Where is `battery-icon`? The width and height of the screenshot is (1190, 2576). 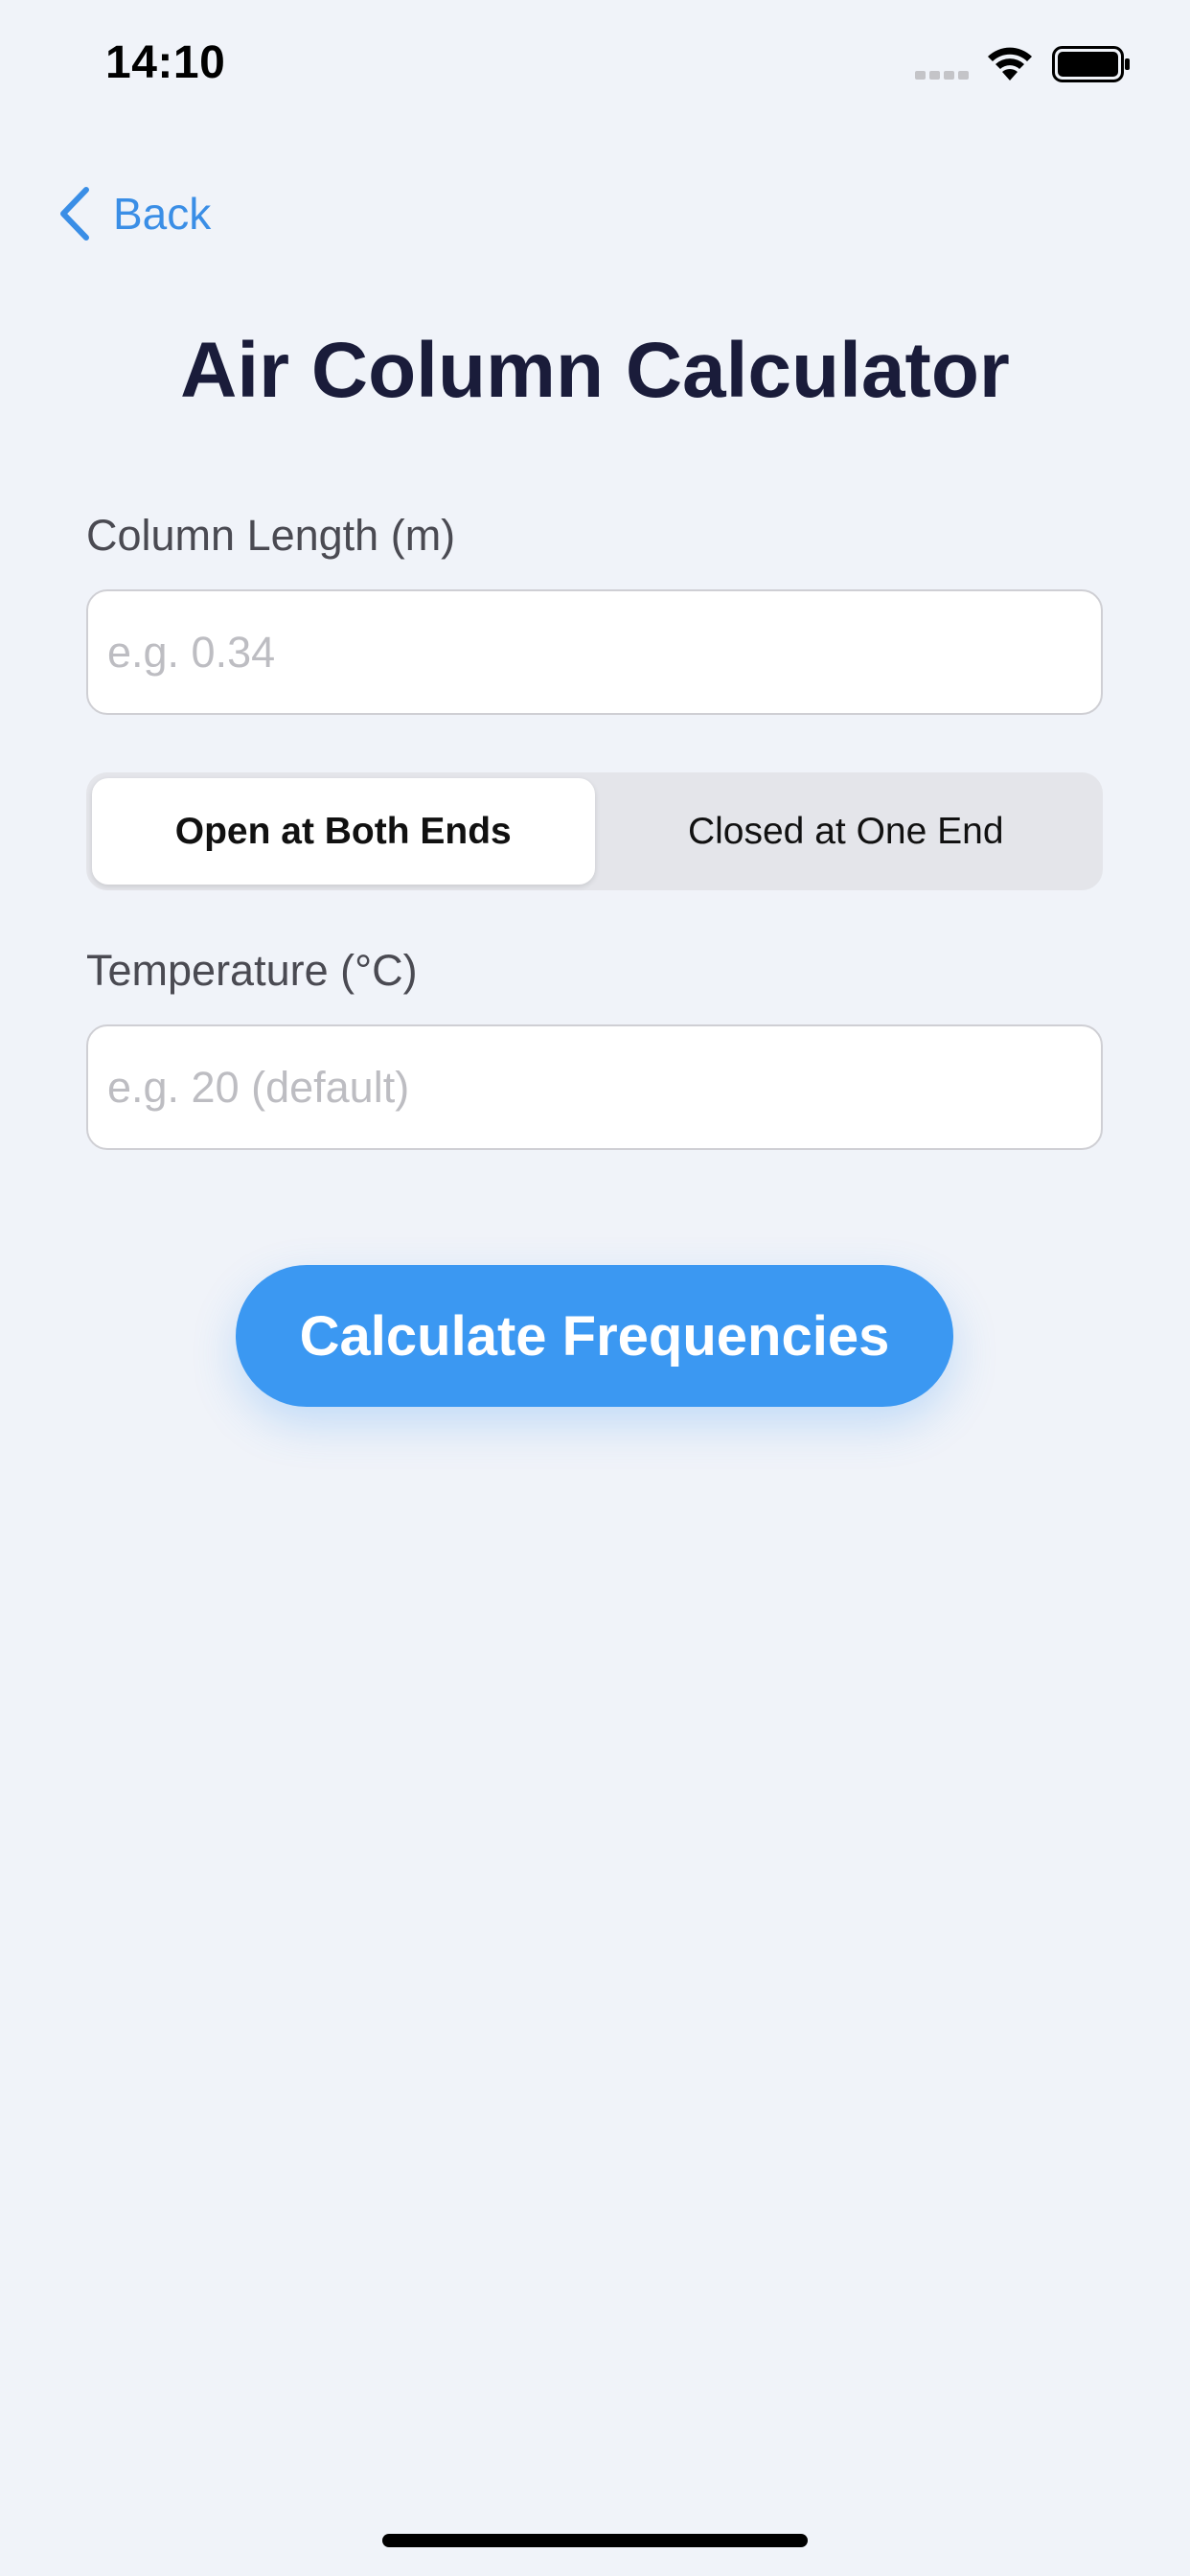 battery-icon is located at coordinates (1091, 64).